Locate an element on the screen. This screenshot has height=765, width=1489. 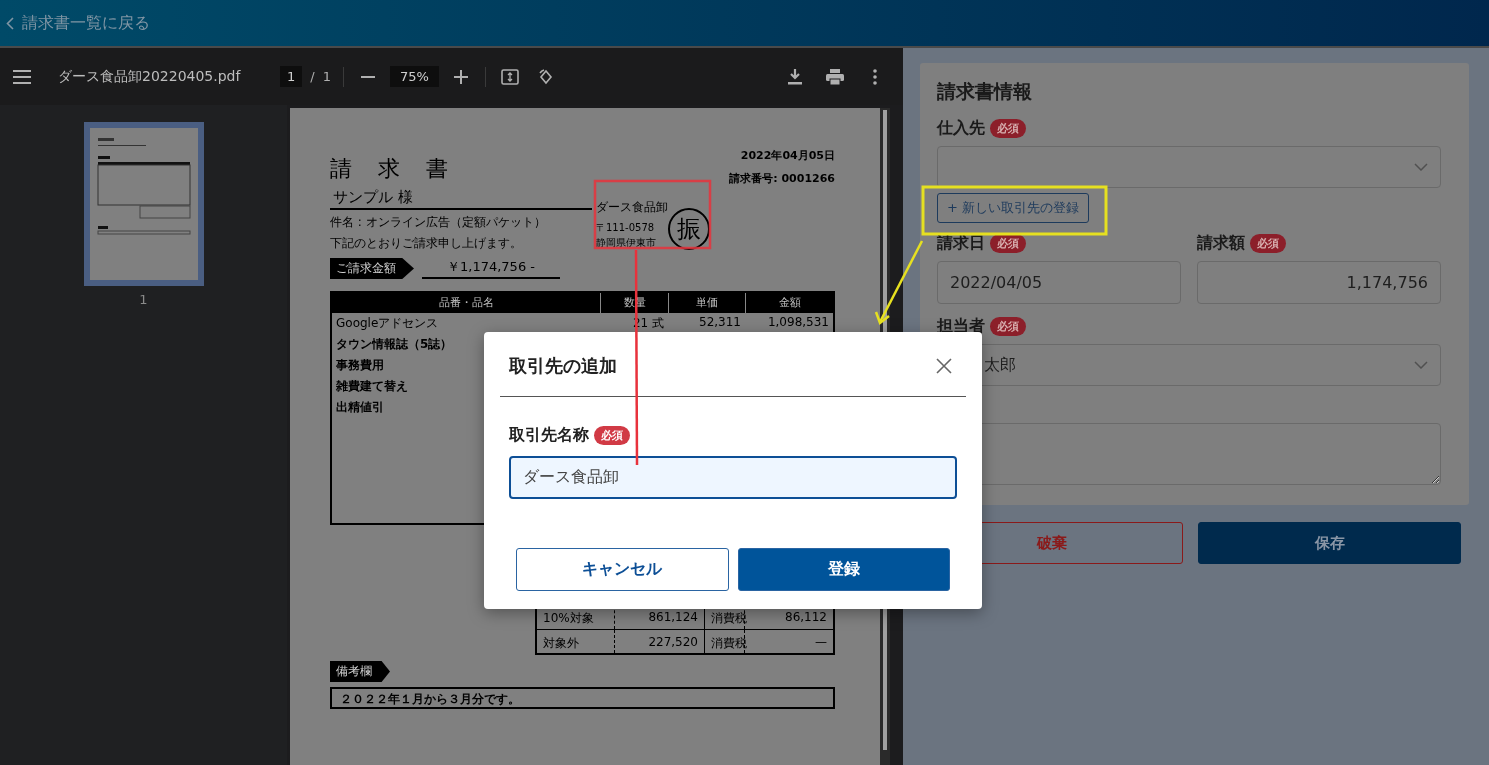
column-header: 金額 is located at coordinates (789, 303).